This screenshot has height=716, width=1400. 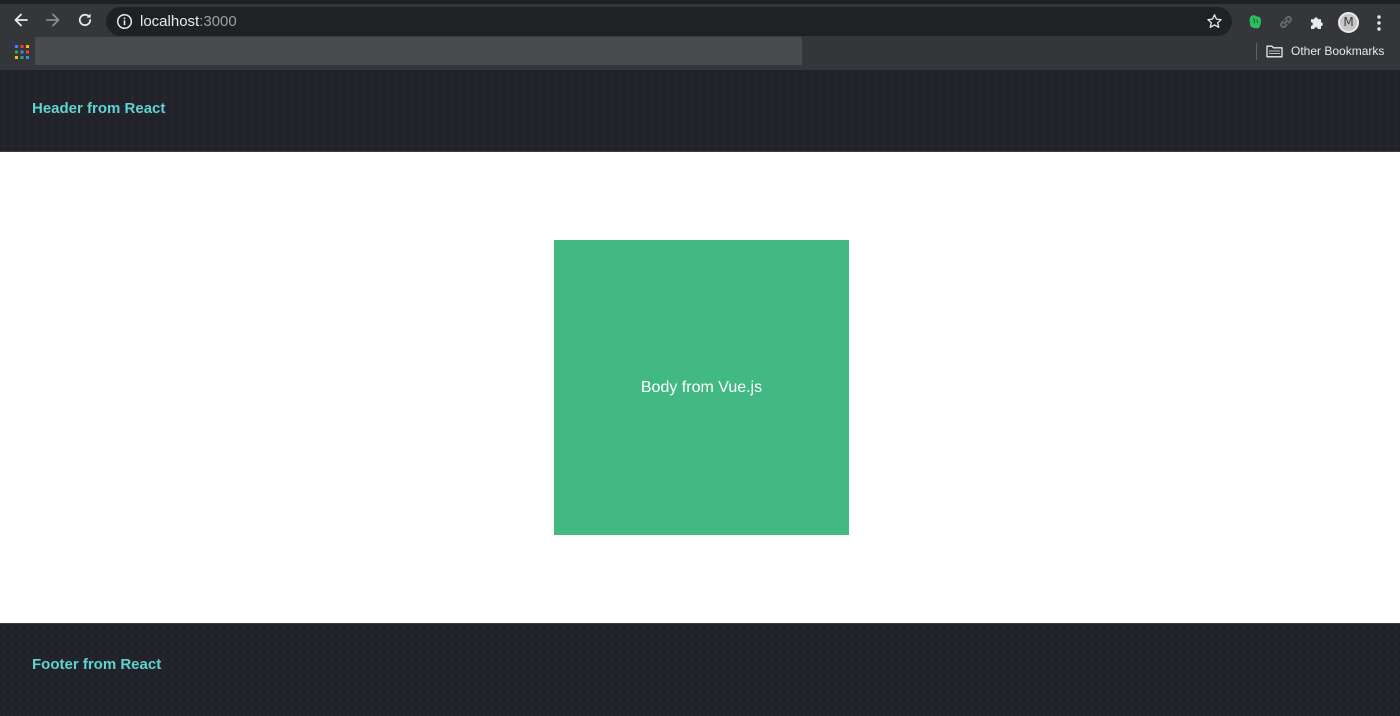 What do you see at coordinates (170, 21) in the screenshot?
I see `url-host: localhost` at bounding box center [170, 21].